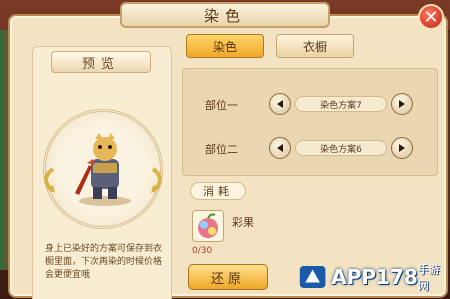 This screenshot has width=450, height=299. I want to click on preview-title: 预览, so click(101, 62).